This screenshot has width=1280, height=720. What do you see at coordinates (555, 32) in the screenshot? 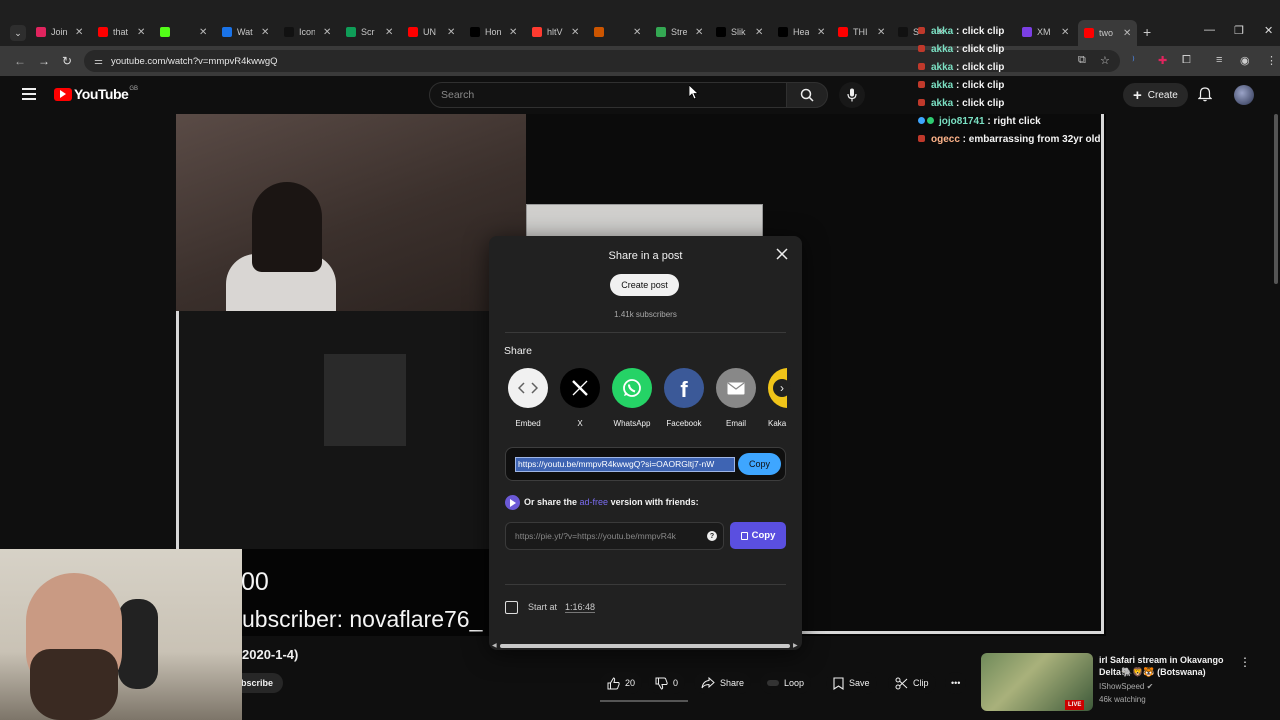
I see `browser-tab: hltV ✕` at bounding box center [555, 32].